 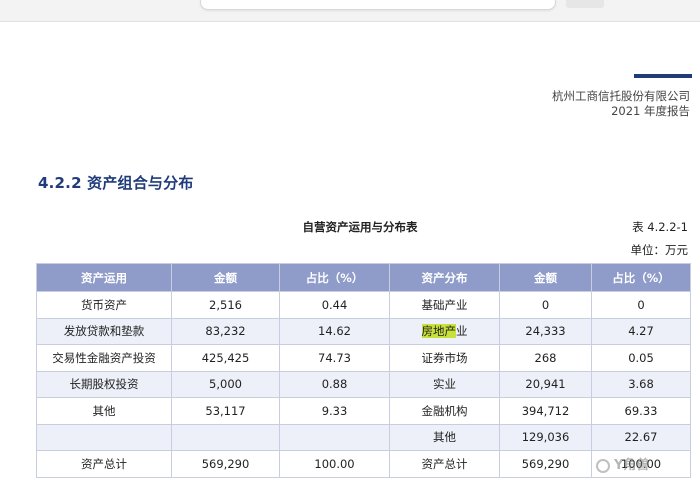 What do you see at coordinates (585, 4) in the screenshot?
I see `toolbar-button` at bounding box center [585, 4].